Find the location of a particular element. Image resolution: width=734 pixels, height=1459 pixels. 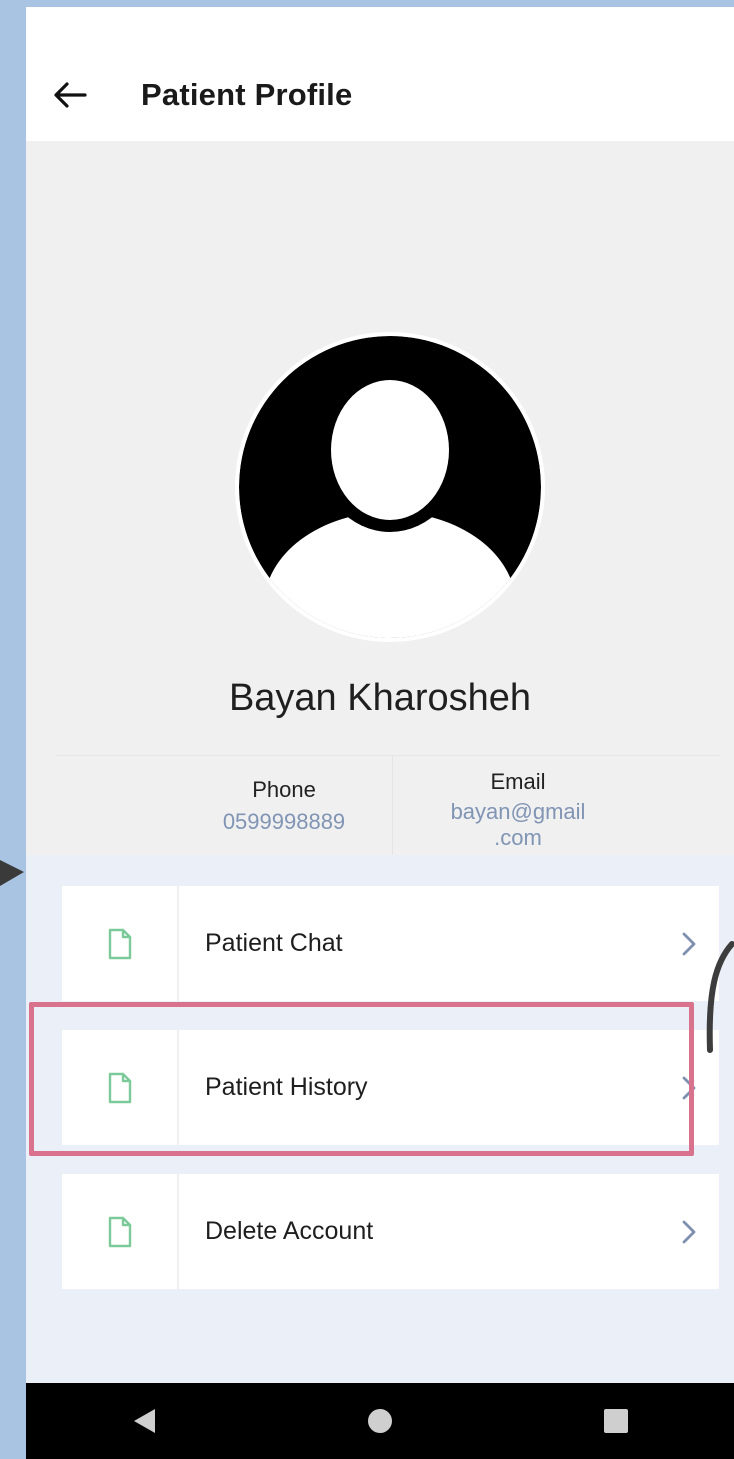

user-avatar-icon is located at coordinates (390, 487).